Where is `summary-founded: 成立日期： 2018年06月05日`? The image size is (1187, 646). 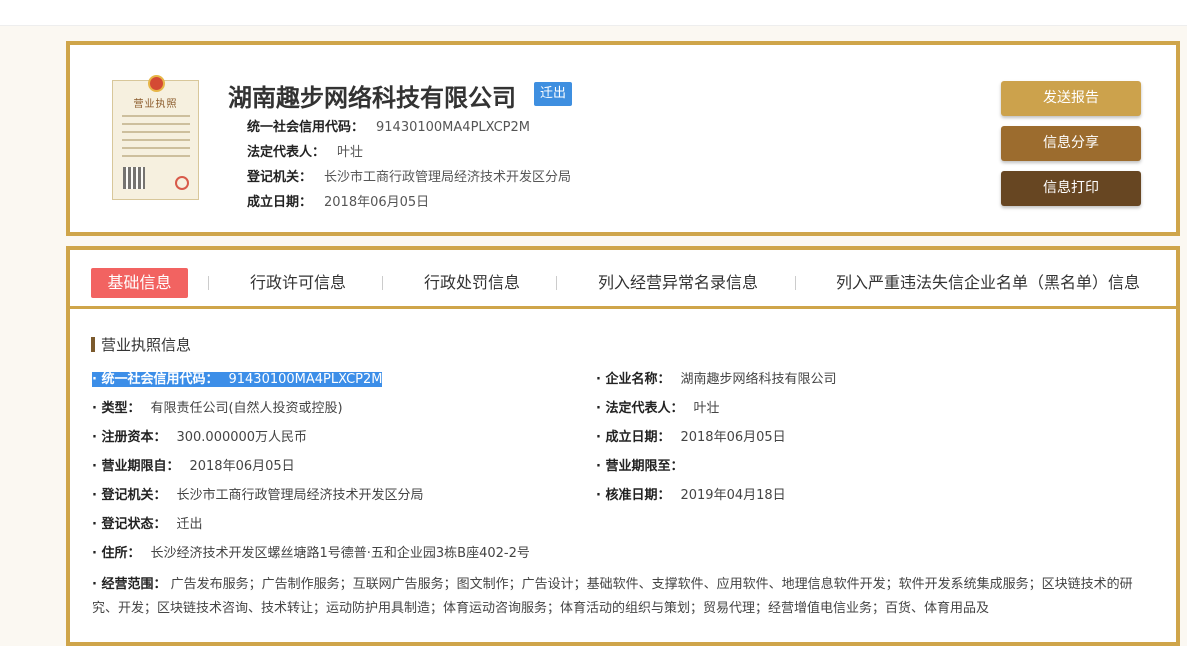
summary-founded: 成立日期： 2018年06月05日 is located at coordinates (338, 200).